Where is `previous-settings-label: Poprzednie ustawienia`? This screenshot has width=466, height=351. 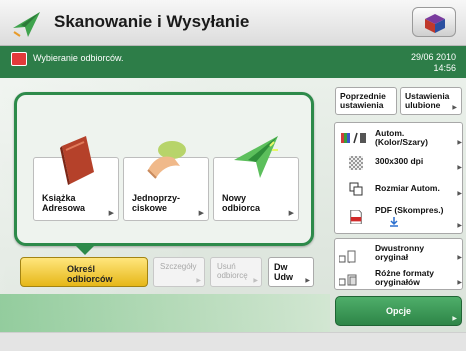
previous-settings-label: Poprzednie ustawienia is located at coordinates (363, 100).